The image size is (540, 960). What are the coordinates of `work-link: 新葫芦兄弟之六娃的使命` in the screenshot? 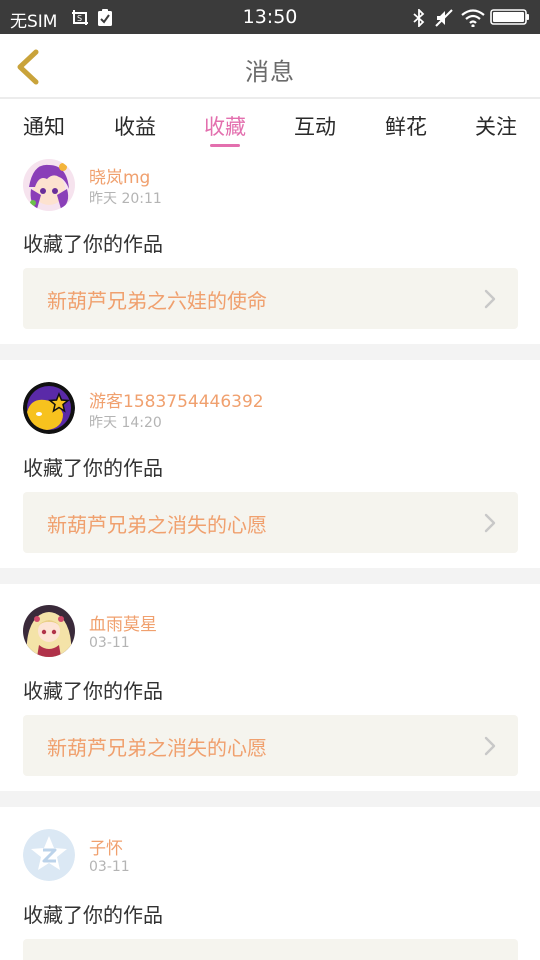 It's located at (270, 298).